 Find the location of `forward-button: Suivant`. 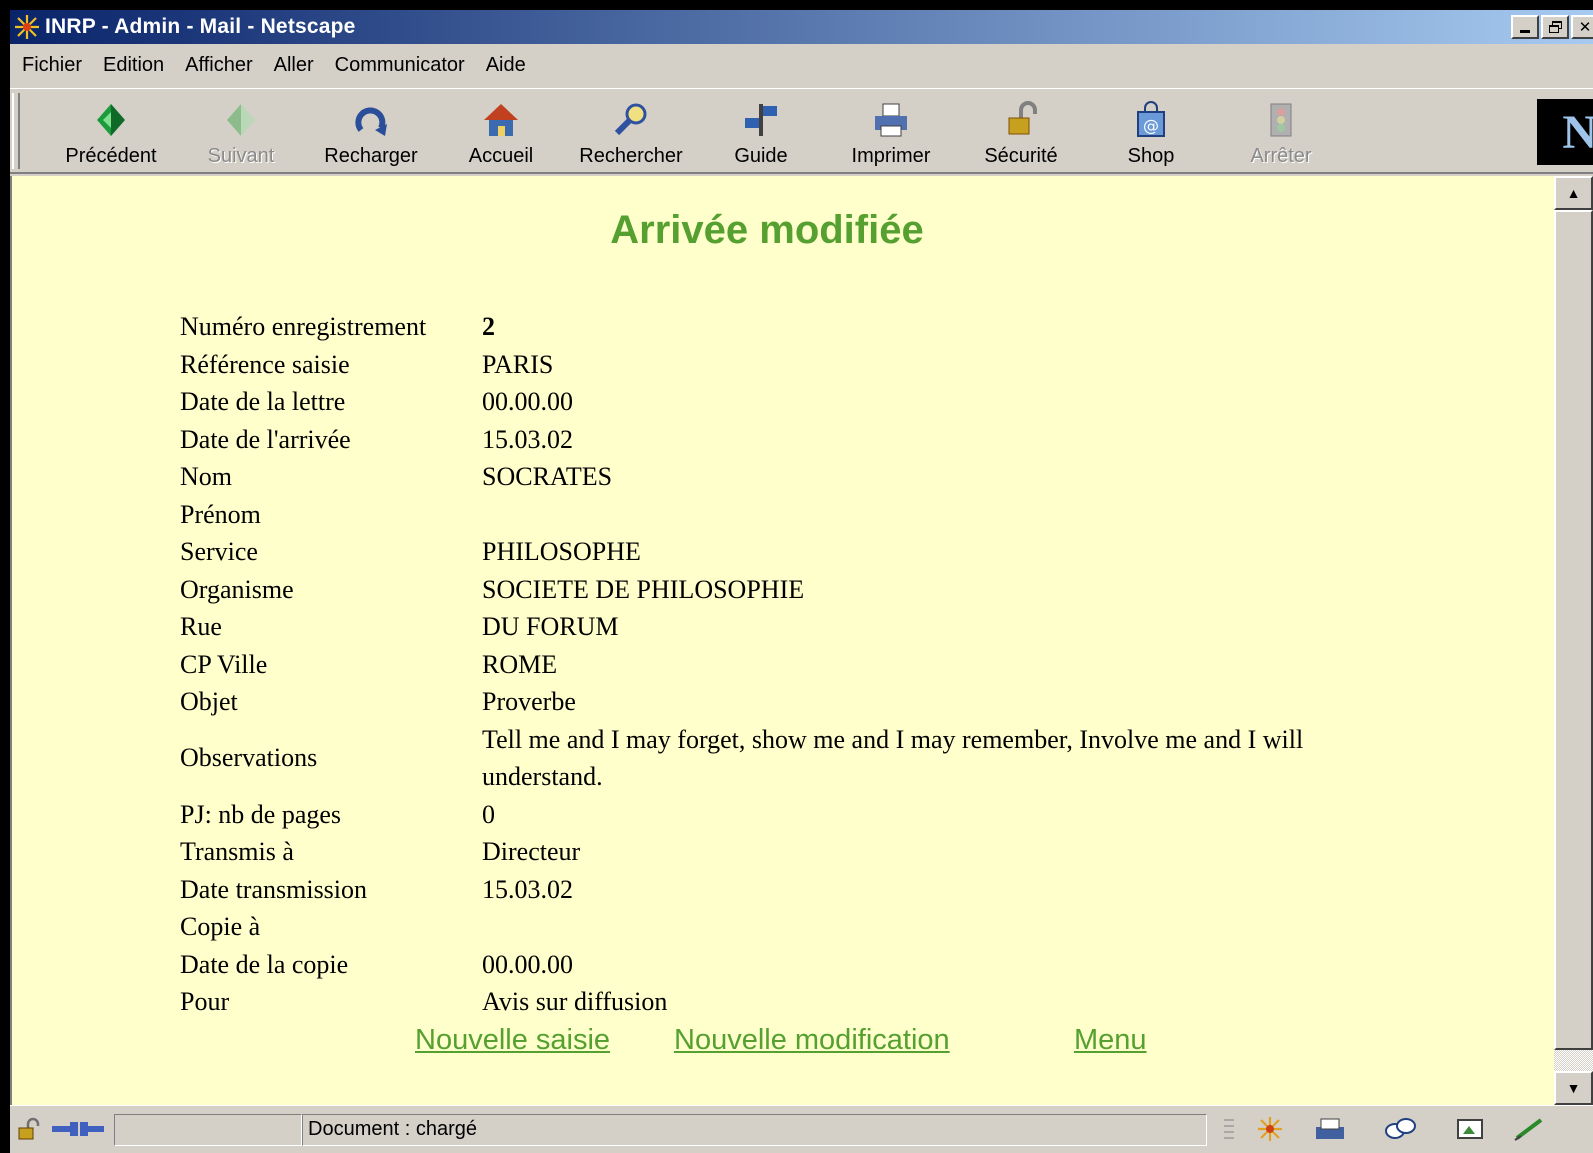

forward-button: Suivant is located at coordinates (241, 135).